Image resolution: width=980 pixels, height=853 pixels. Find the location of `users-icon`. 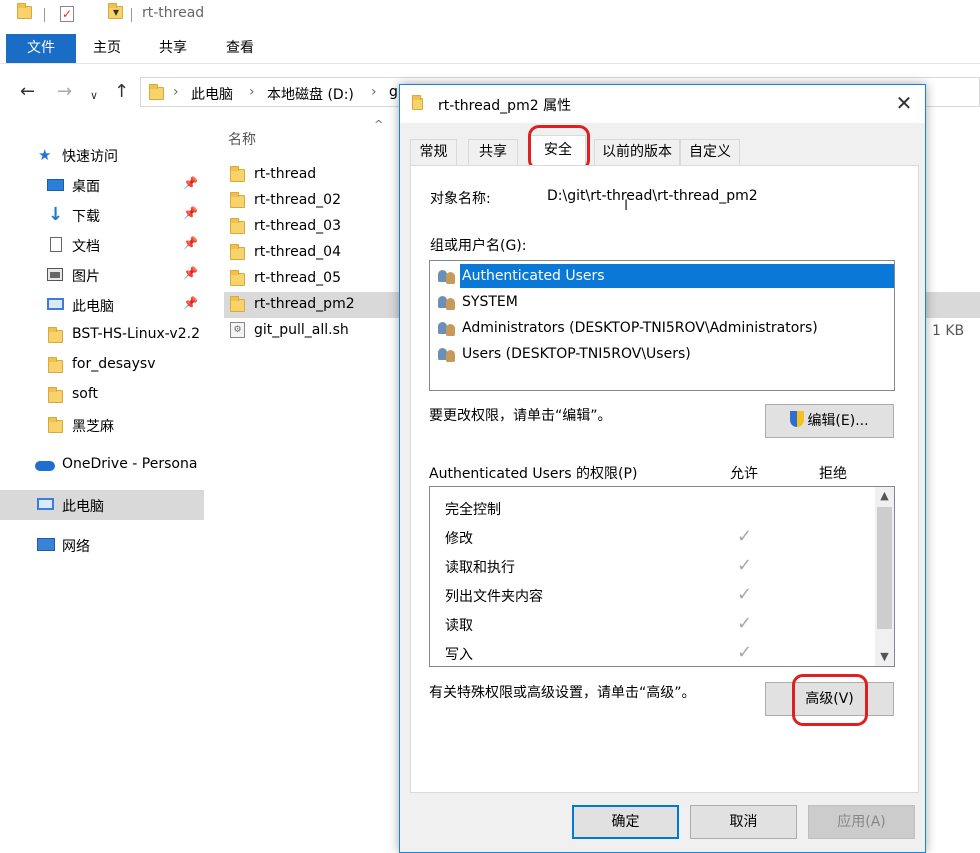

users-icon is located at coordinates (448, 276).